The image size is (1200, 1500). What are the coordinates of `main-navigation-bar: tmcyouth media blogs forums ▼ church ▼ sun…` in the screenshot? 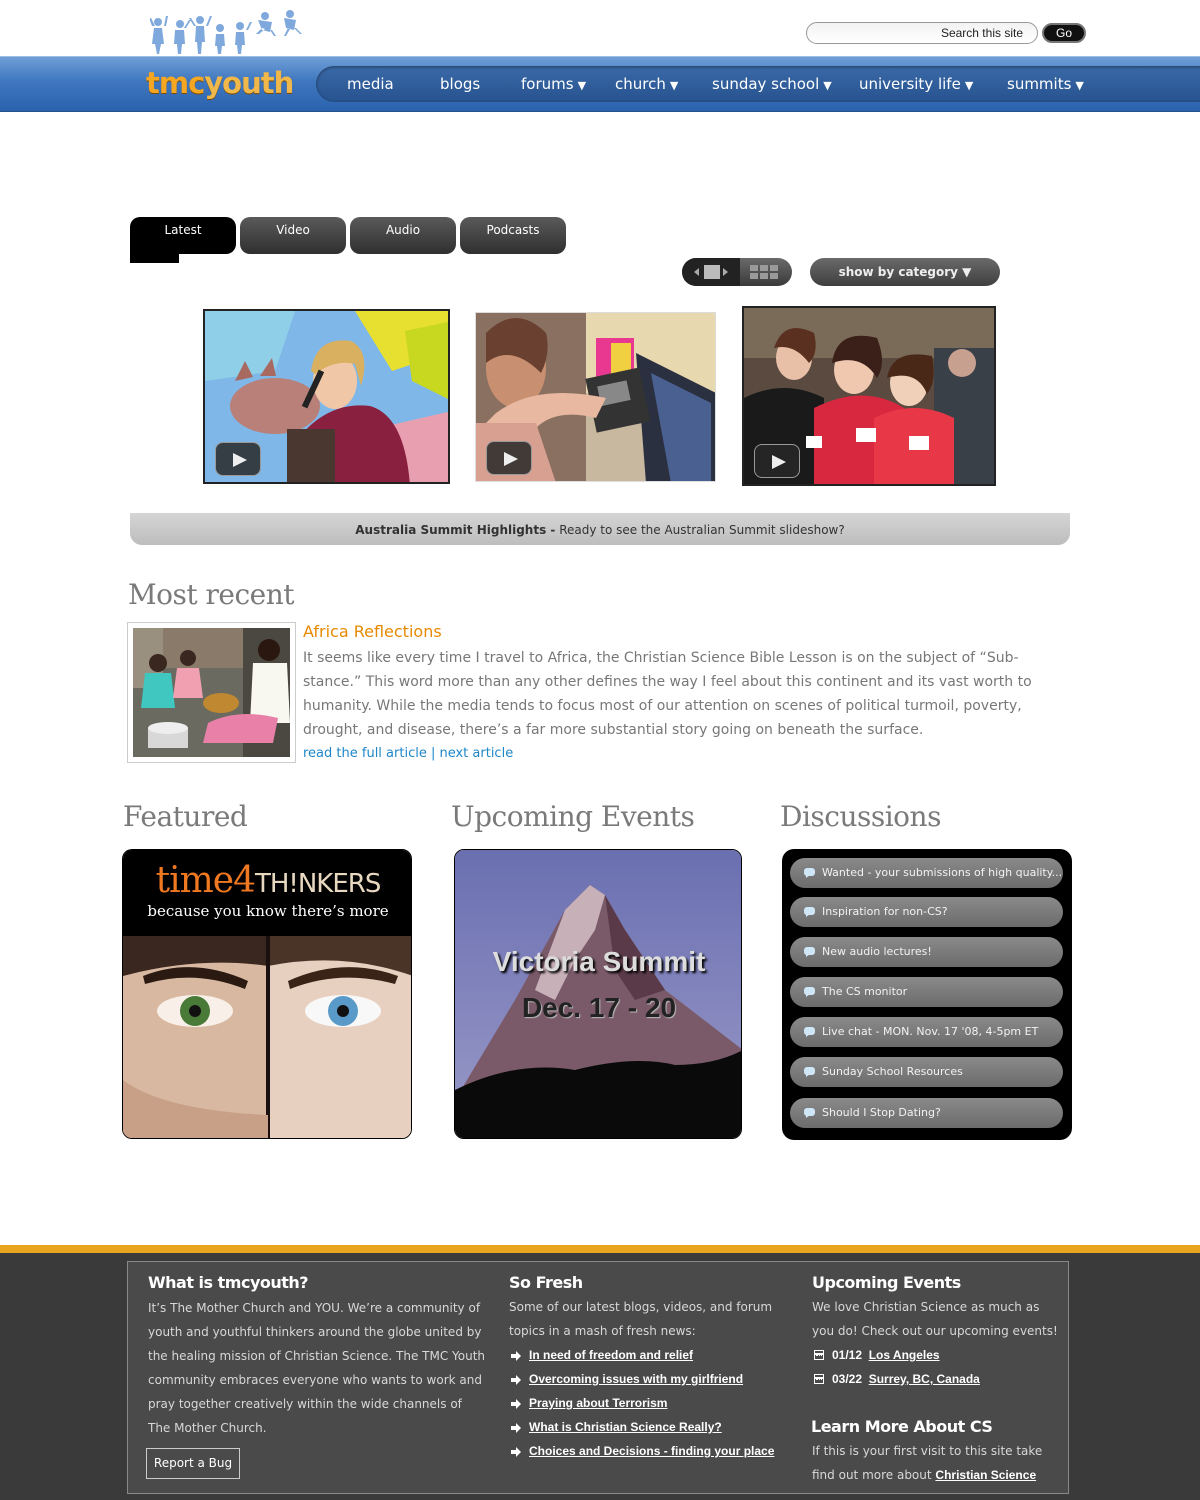 It's located at (600, 84).